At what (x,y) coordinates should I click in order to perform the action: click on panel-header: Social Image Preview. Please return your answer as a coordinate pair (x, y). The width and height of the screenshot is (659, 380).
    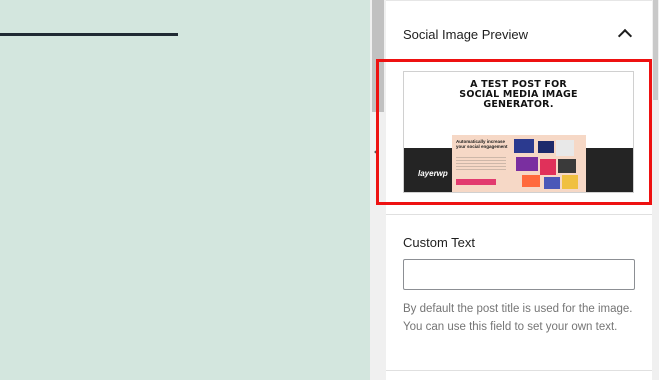
    Looking at the image, I should click on (519, 34).